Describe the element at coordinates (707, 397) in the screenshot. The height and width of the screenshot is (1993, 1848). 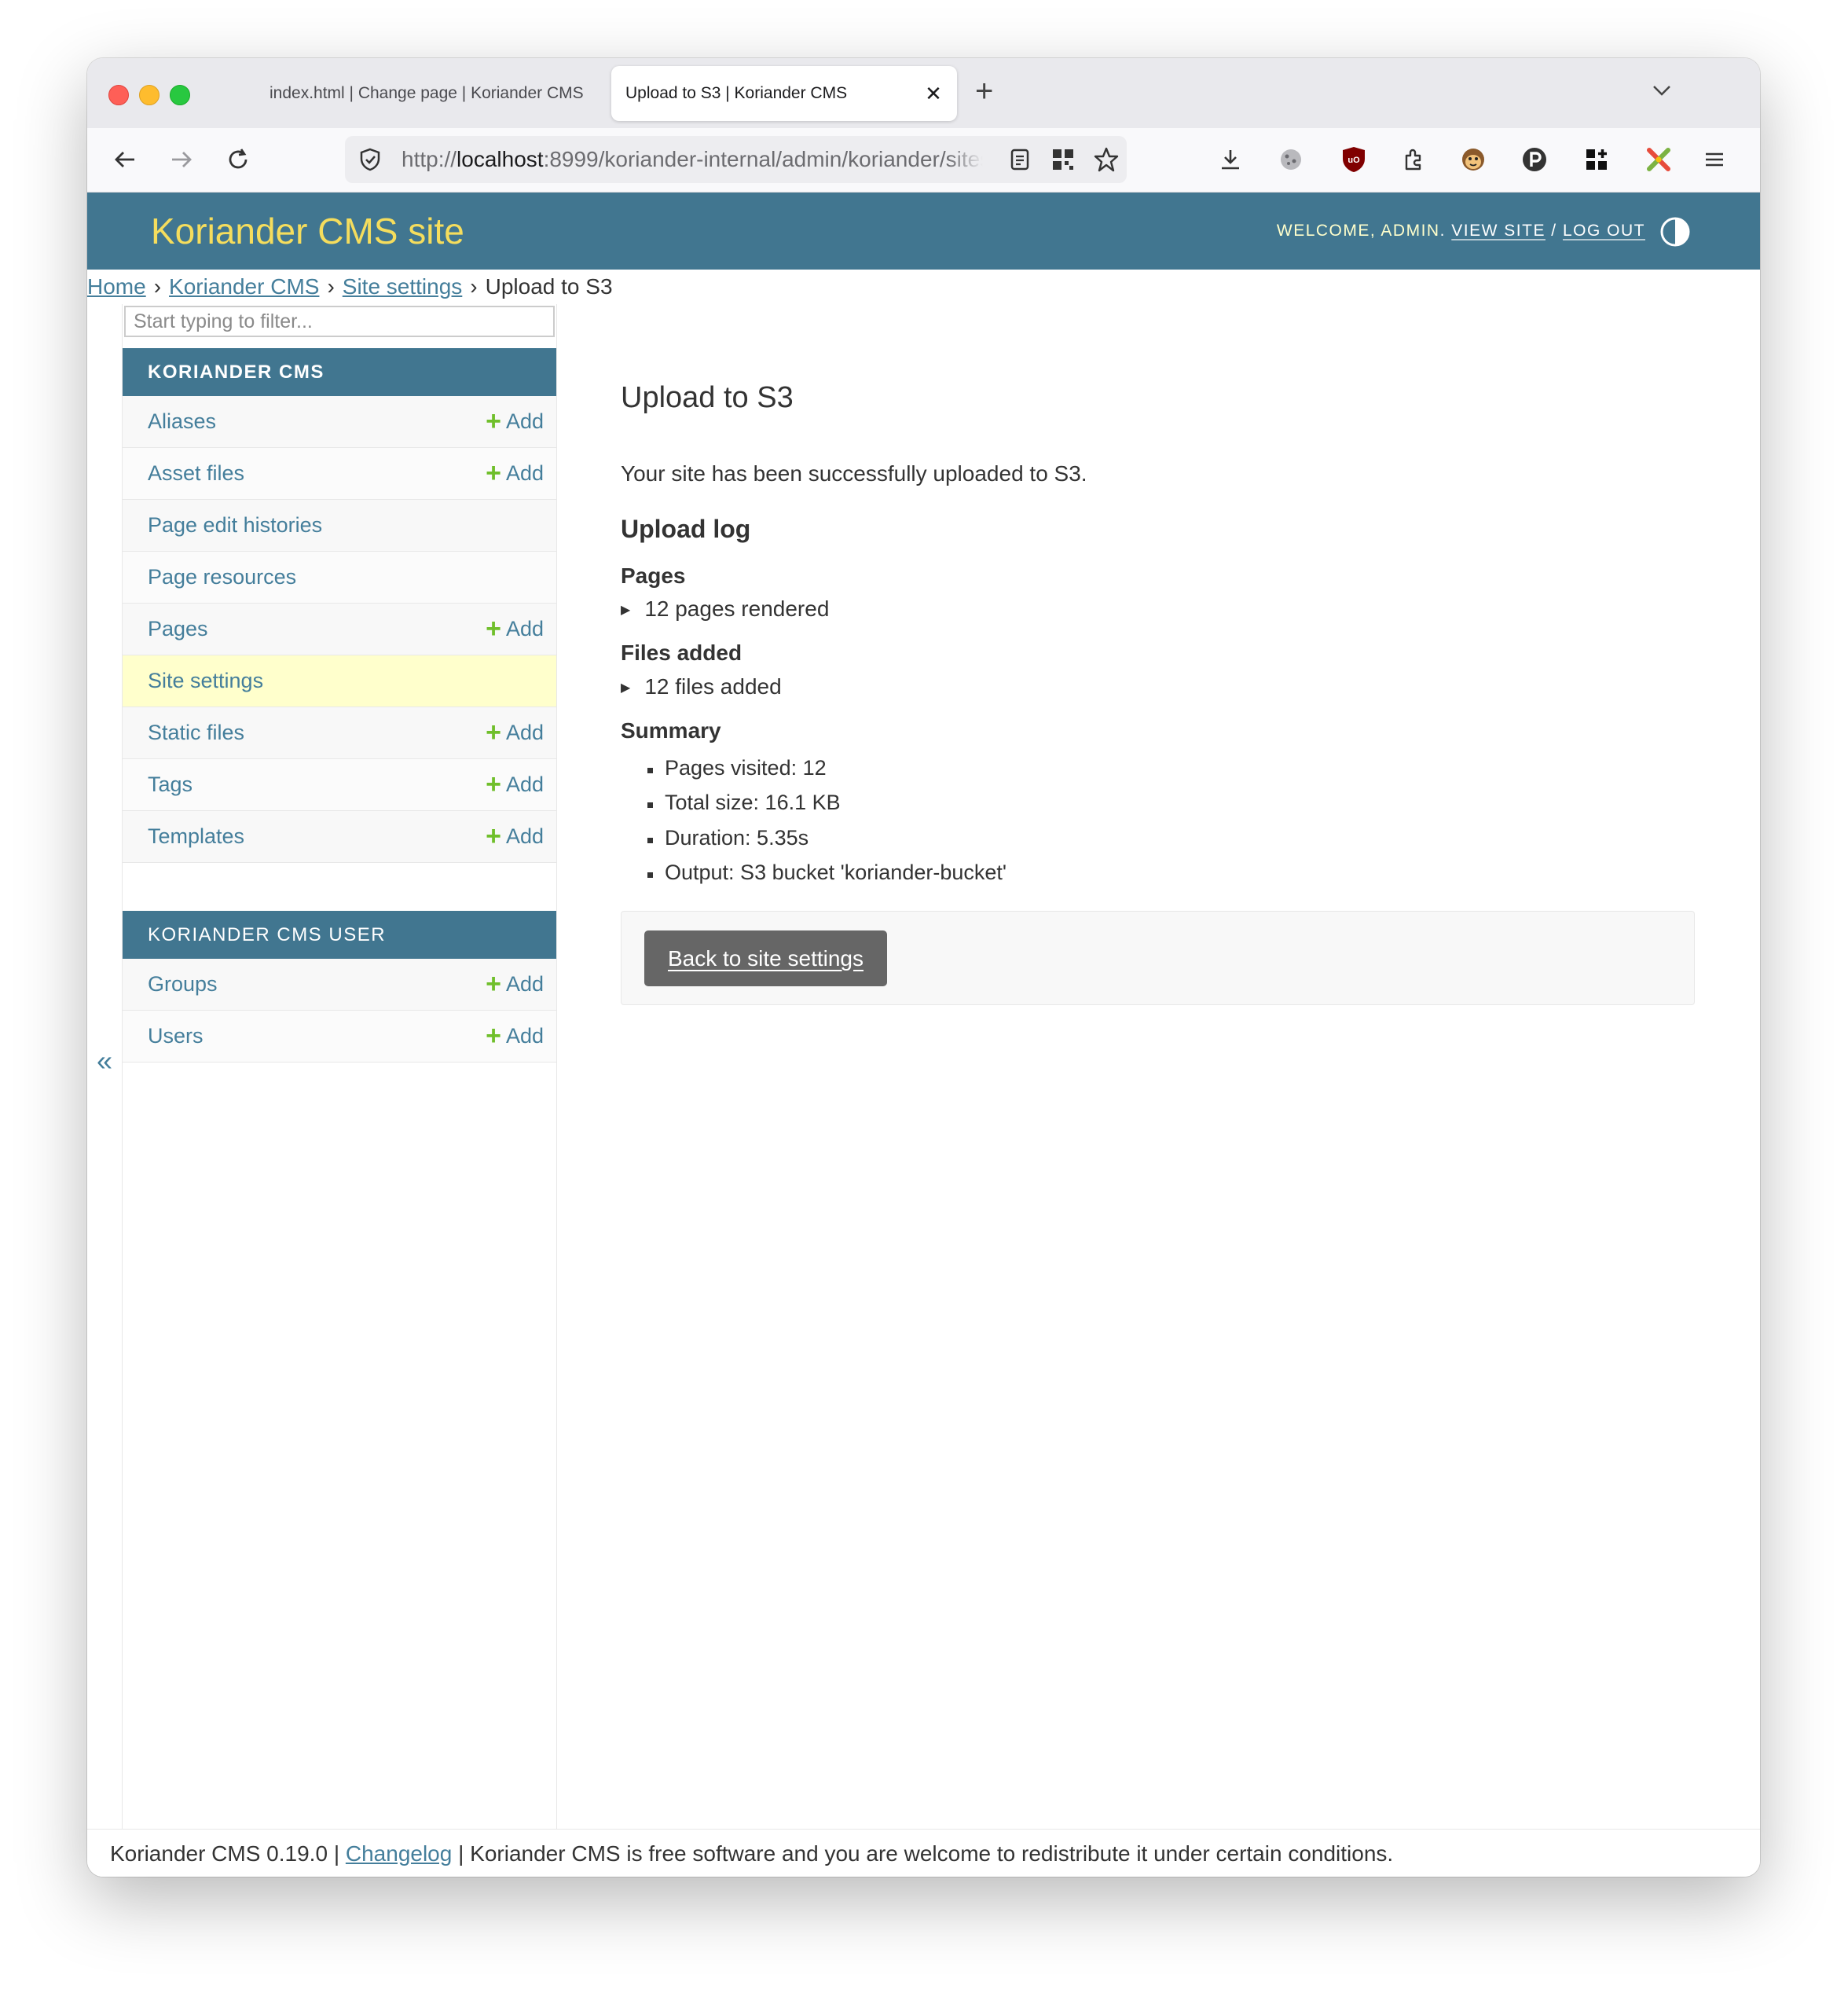
I see `page-title: Upload to S3` at that location.